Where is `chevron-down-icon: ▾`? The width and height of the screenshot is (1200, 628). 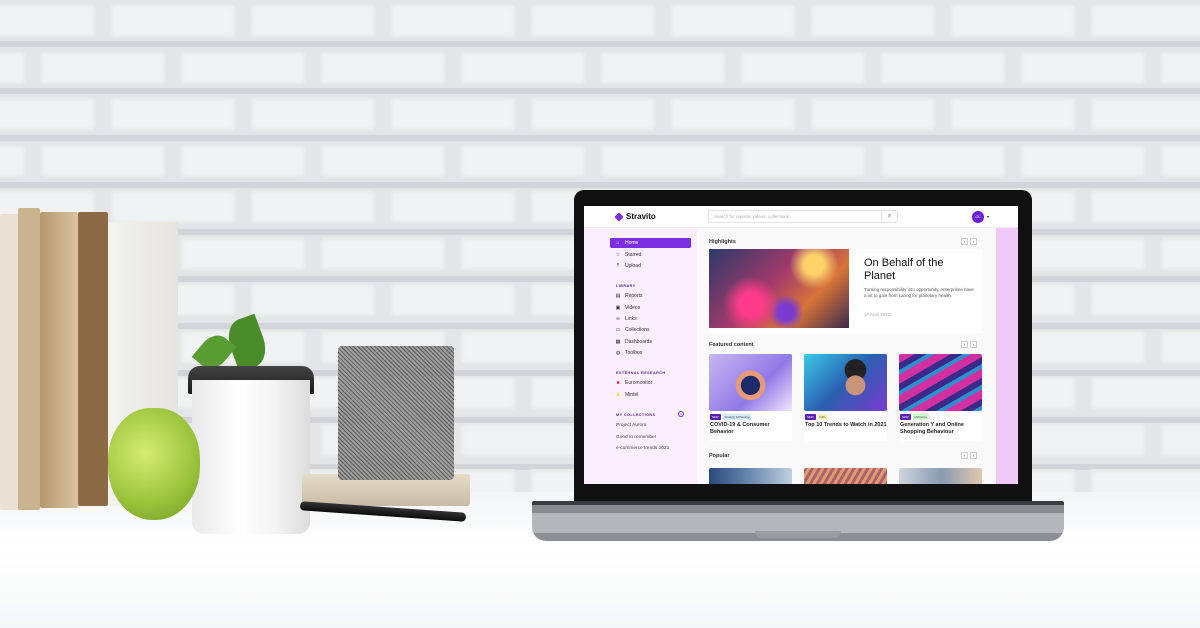 chevron-down-icon: ▾ is located at coordinates (988, 216).